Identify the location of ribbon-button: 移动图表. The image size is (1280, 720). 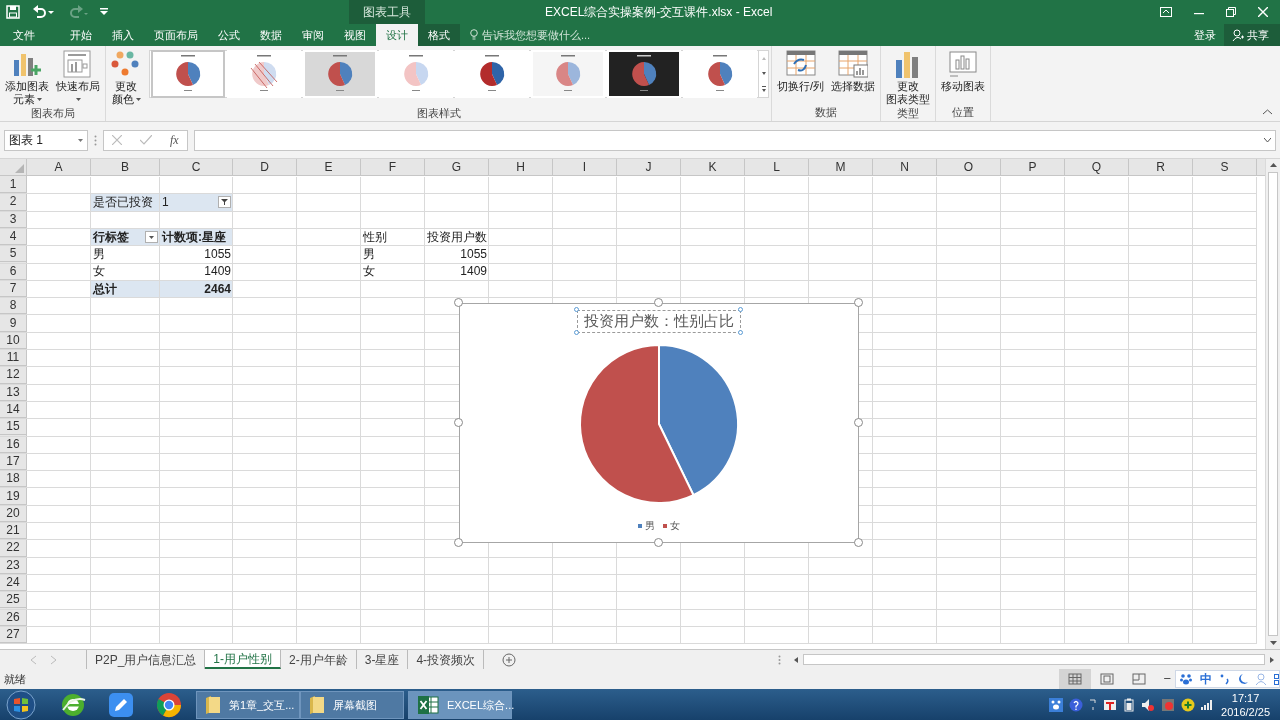
(963, 69).